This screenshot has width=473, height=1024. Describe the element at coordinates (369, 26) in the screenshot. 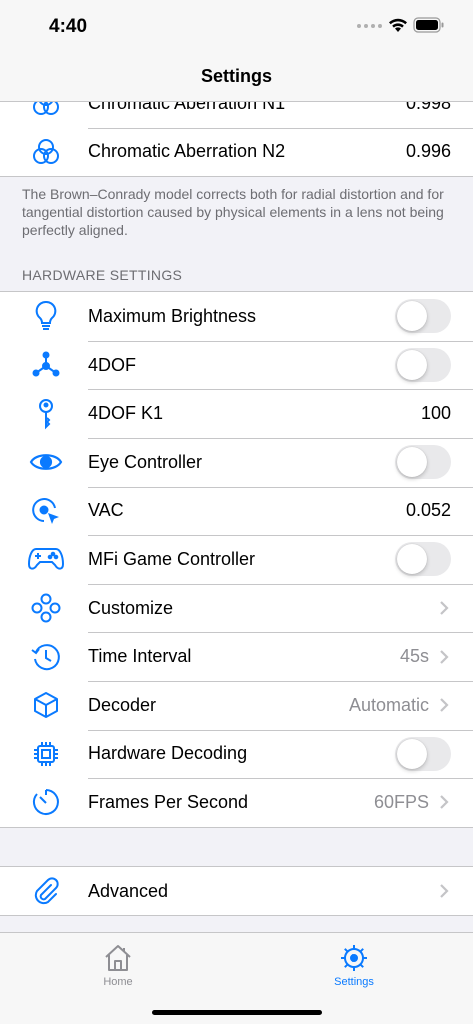

I see `cellular-signal-icon` at that location.